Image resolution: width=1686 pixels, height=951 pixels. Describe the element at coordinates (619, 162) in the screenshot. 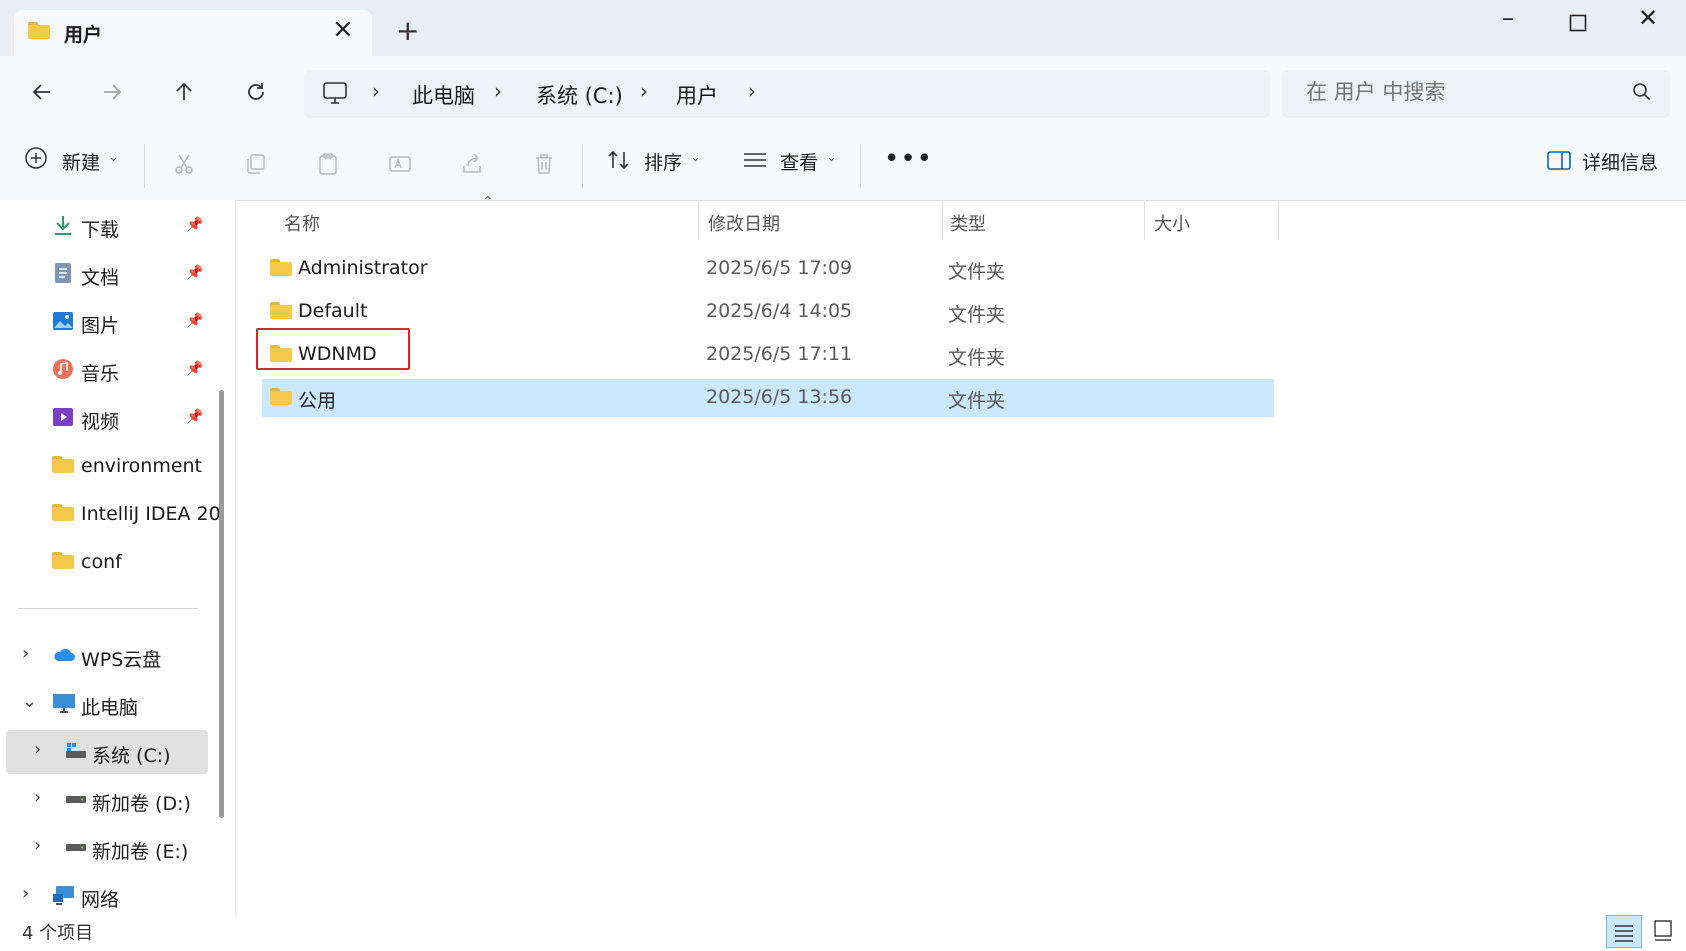

I see `sort-icon` at that location.